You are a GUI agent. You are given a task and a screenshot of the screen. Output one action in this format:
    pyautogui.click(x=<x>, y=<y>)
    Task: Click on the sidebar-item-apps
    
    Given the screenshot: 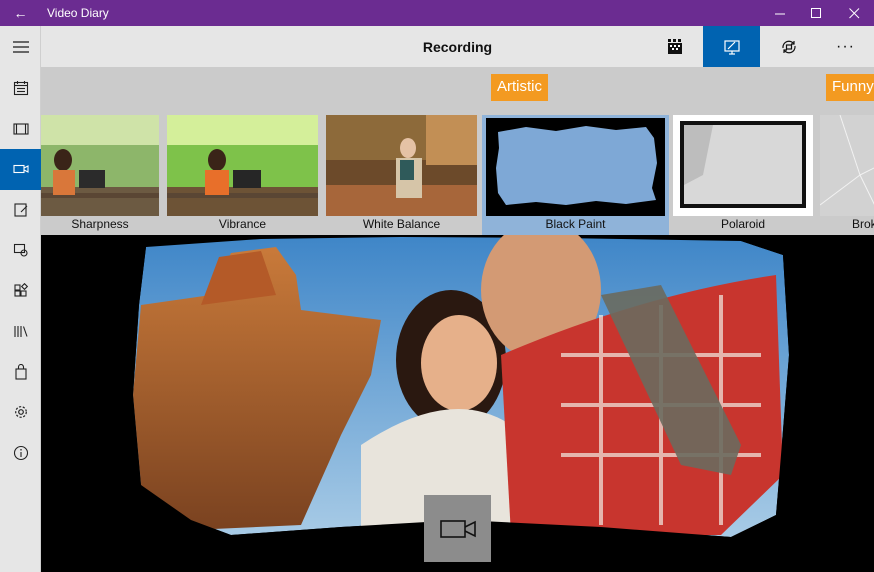 What is the action you would take?
    pyautogui.click(x=20, y=291)
    